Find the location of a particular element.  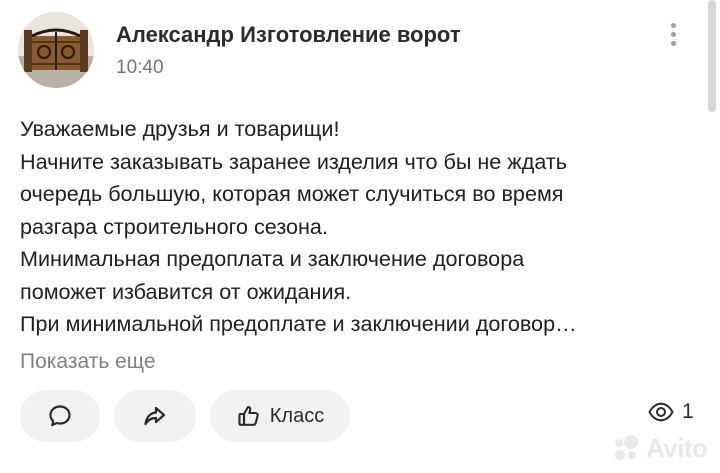

avito-watermark: Avito is located at coordinates (659, 448).